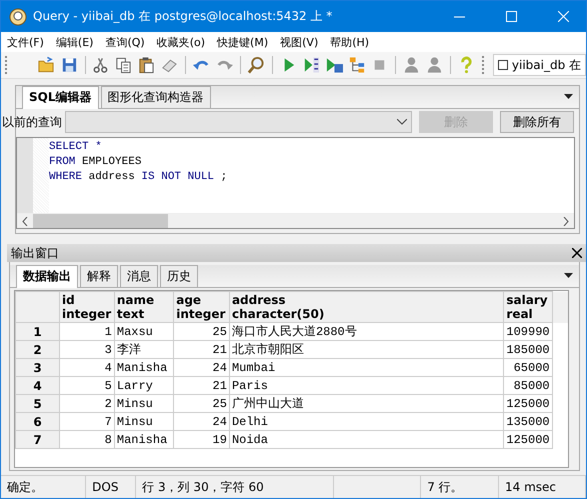 The width and height of the screenshot is (587, 499). What do you see at coordinates (566, 221) in the screenshot?
I see `scroll-right-icon` at bounding box center [566, 221].